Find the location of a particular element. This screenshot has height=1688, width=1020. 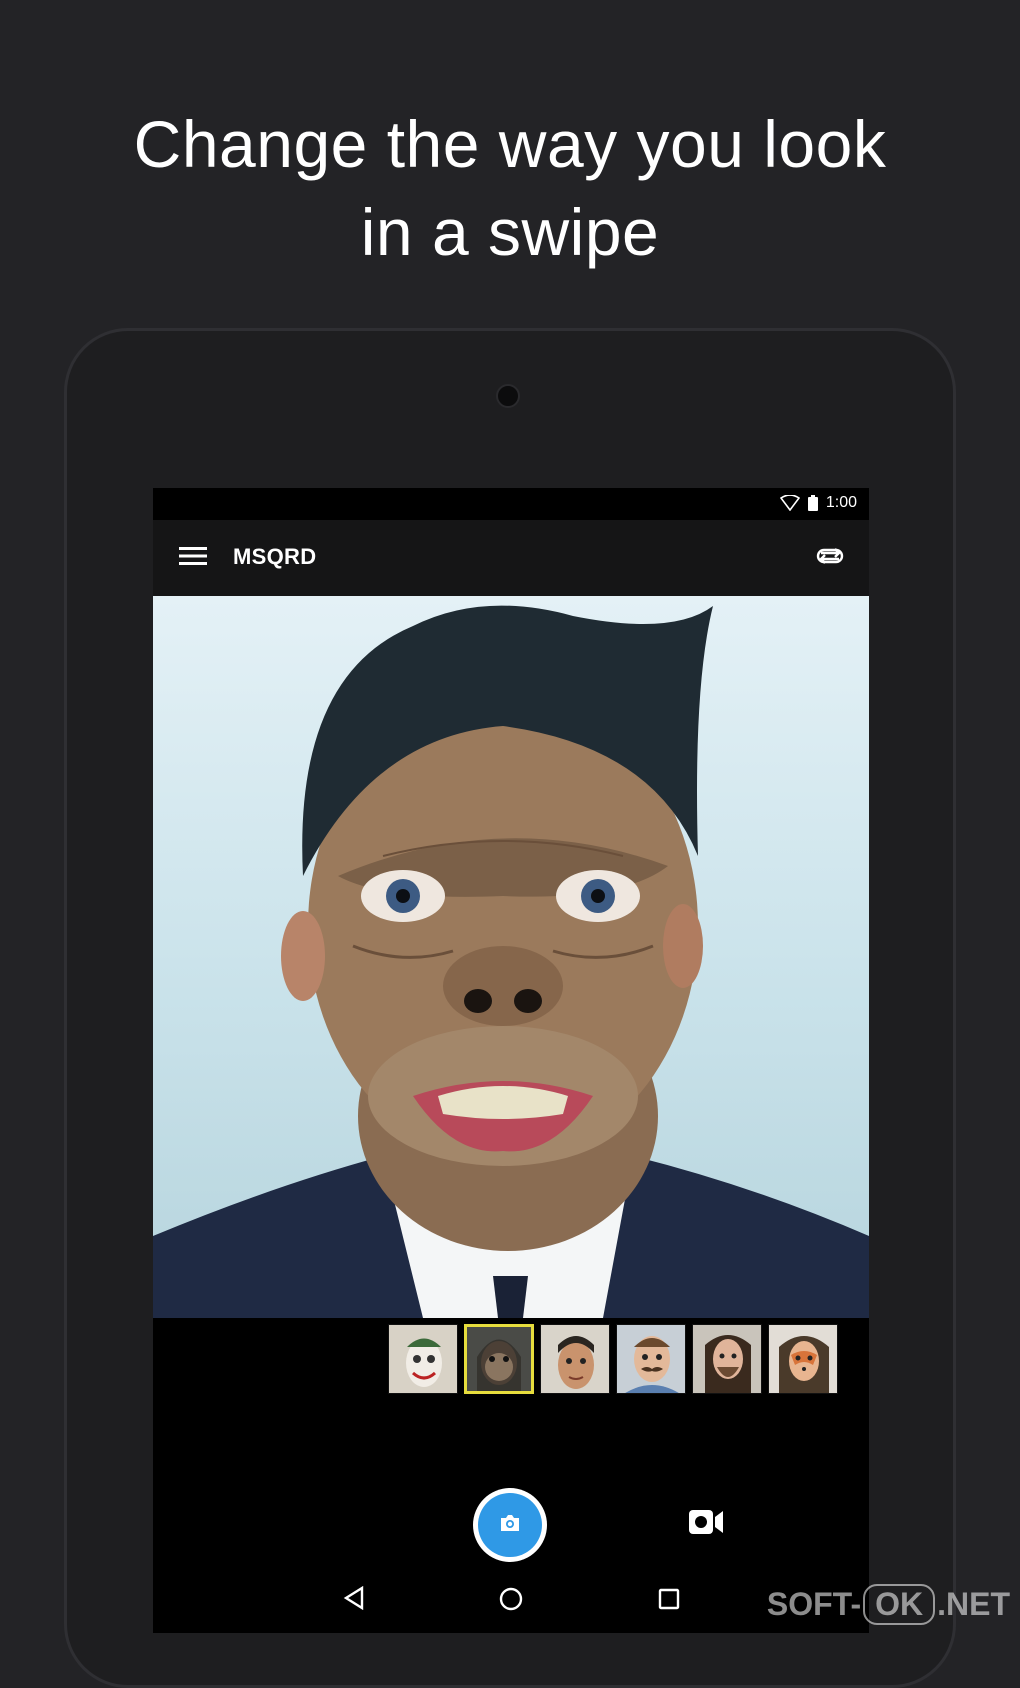

filter-strip is located at coordinates (511, 1358).